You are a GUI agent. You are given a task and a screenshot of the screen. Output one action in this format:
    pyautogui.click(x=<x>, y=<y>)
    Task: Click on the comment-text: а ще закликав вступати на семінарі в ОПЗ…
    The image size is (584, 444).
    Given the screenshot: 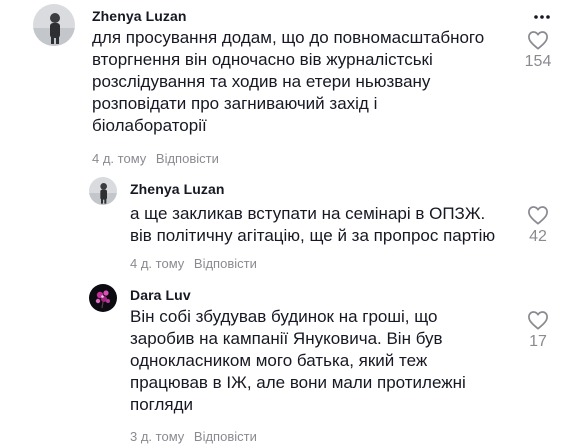 What is the action you would take?
    pyautogui.click(x=312, y=225)
    